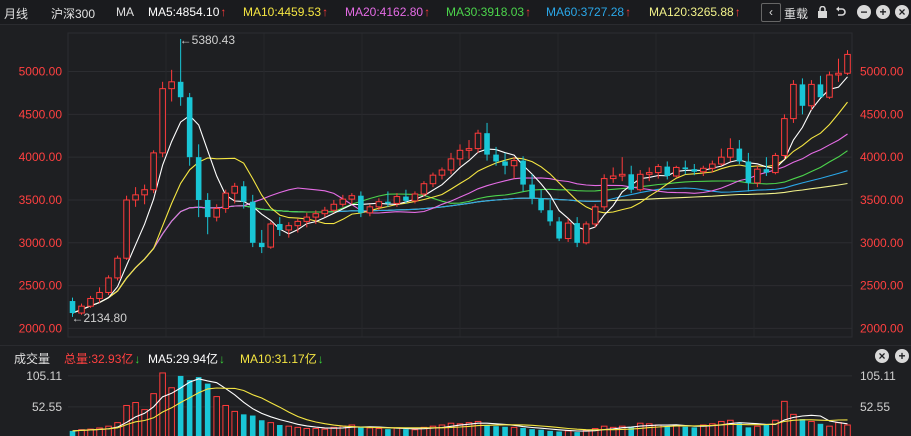 The width and height of the screenshot is (911, 436). I want to click on lock-icon, so click(822, 12).